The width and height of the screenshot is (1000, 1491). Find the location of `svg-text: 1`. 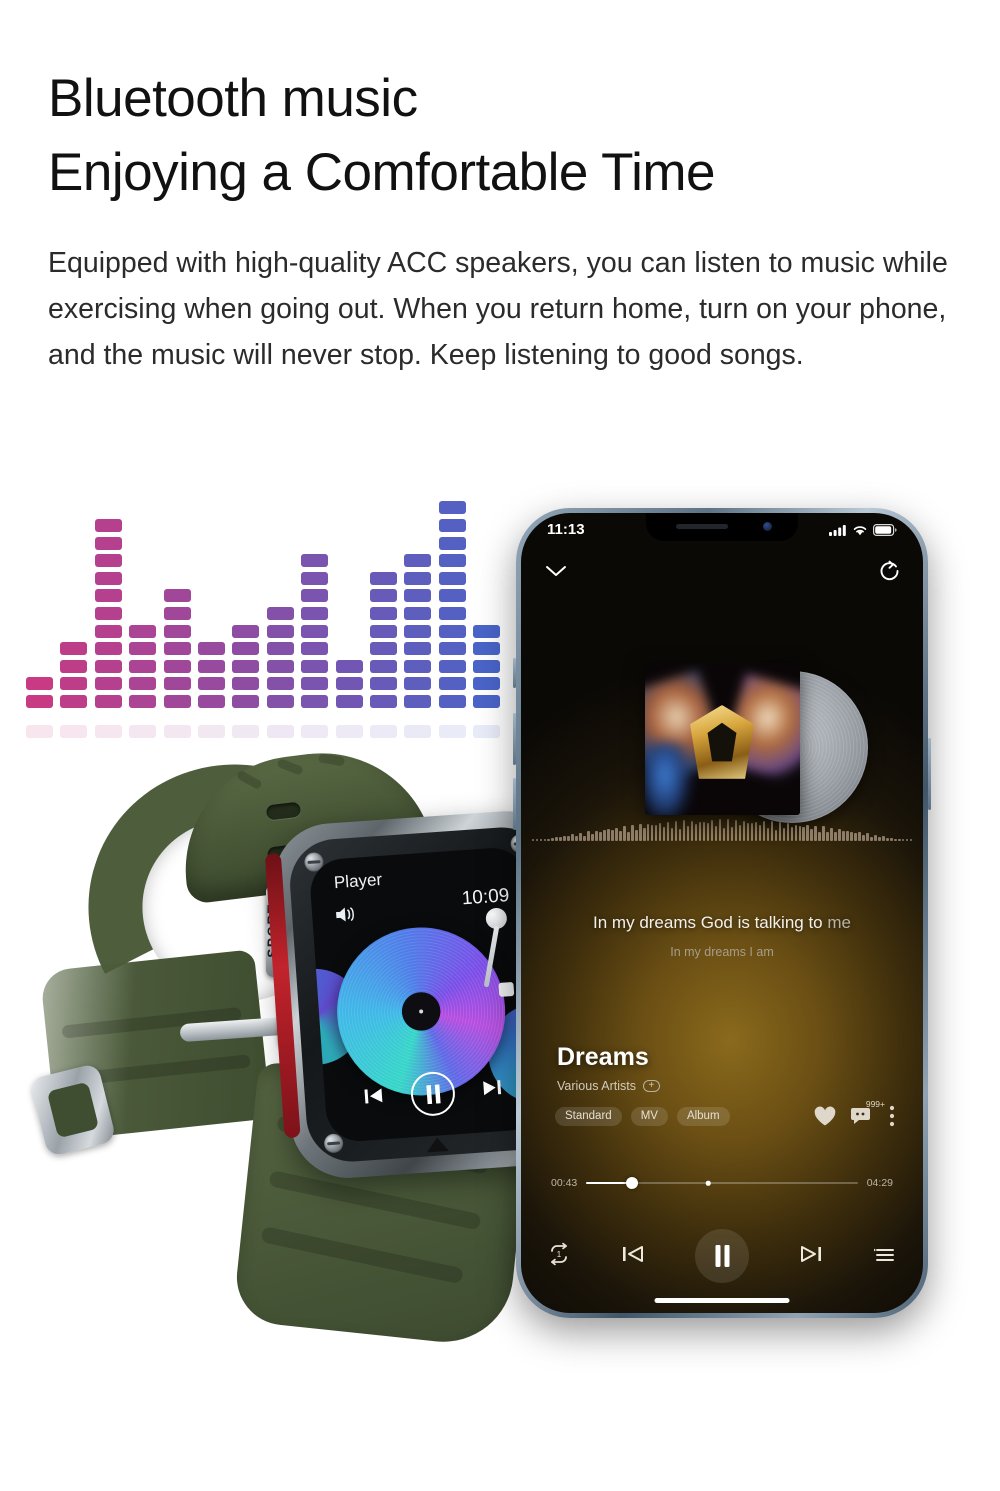

svg-text: 1 is located at coordinates (559, 1254).